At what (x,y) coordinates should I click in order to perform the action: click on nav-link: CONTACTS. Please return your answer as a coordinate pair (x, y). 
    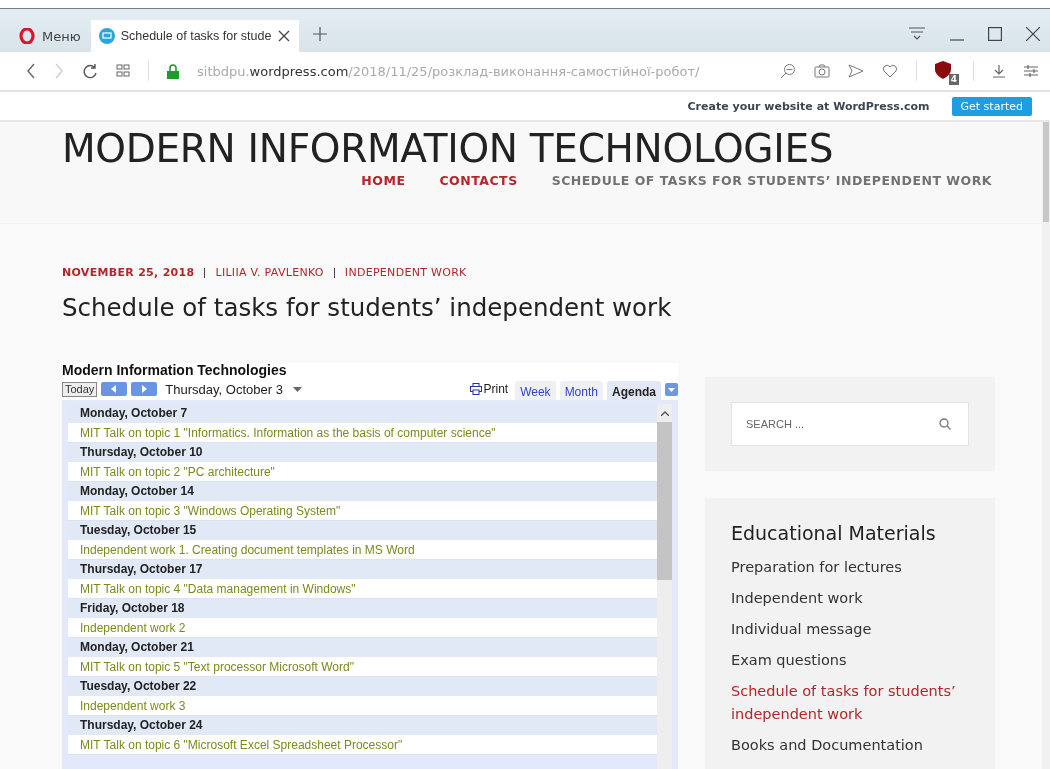
    Looking at the image, I should click on (478, 180).